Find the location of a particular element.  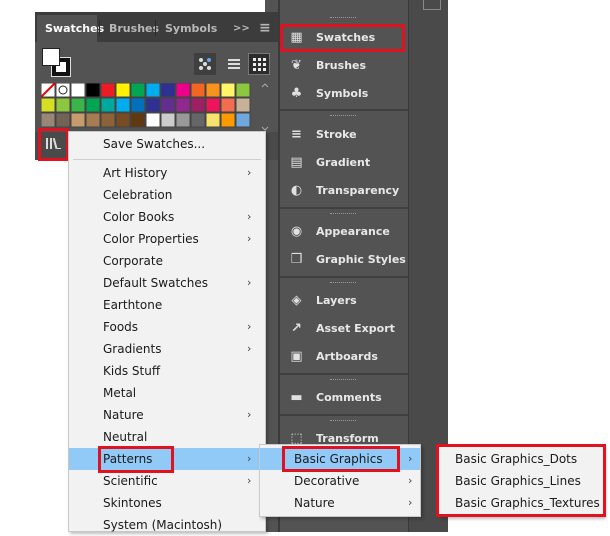

dock-item-gradient: ▤ Gradient is located at coordinates (344, 163).